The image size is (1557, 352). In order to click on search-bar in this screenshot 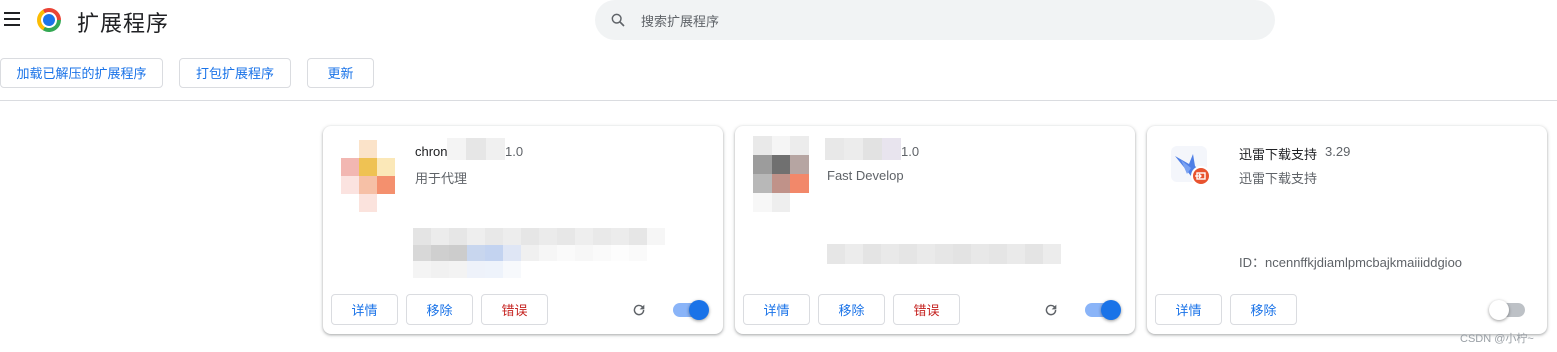, I will do `click(935, 21)`.